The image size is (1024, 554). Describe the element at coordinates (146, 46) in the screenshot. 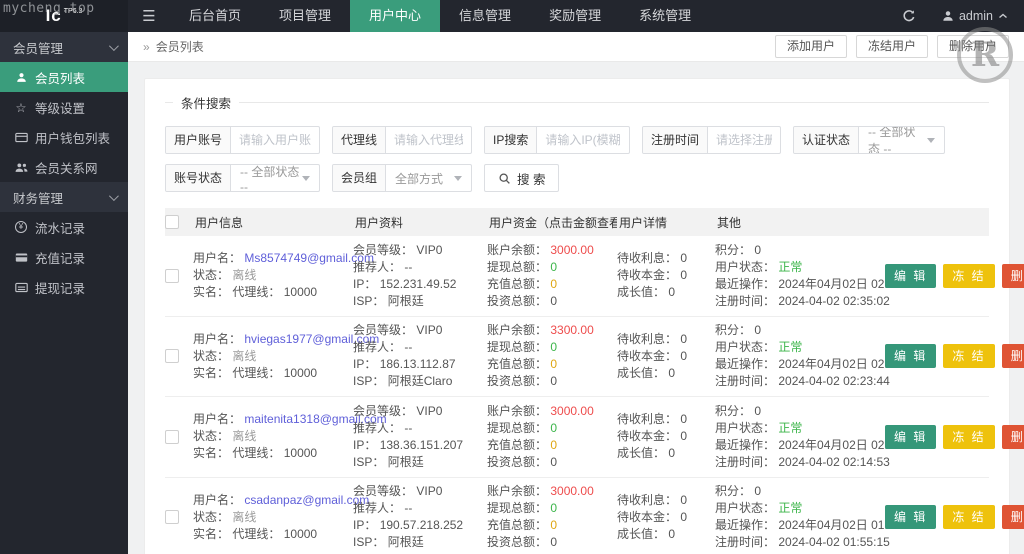

I see `breadcrumb-symbol: »` at that location.